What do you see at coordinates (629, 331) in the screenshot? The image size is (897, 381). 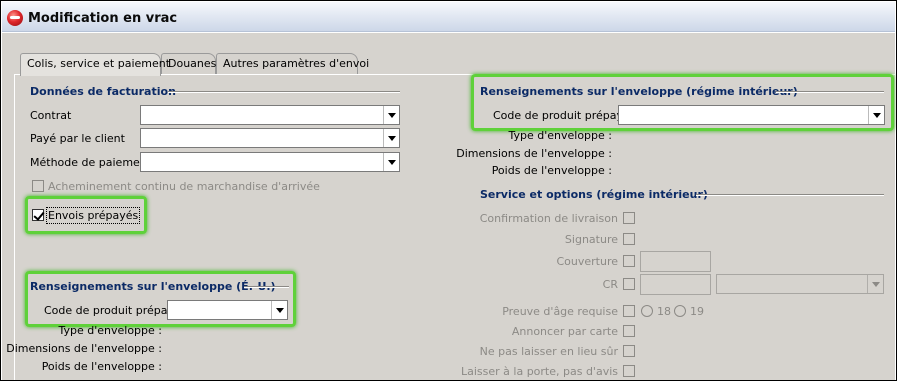 I see `card-for-pickup-checkbox` at bounding box center [629, 331].